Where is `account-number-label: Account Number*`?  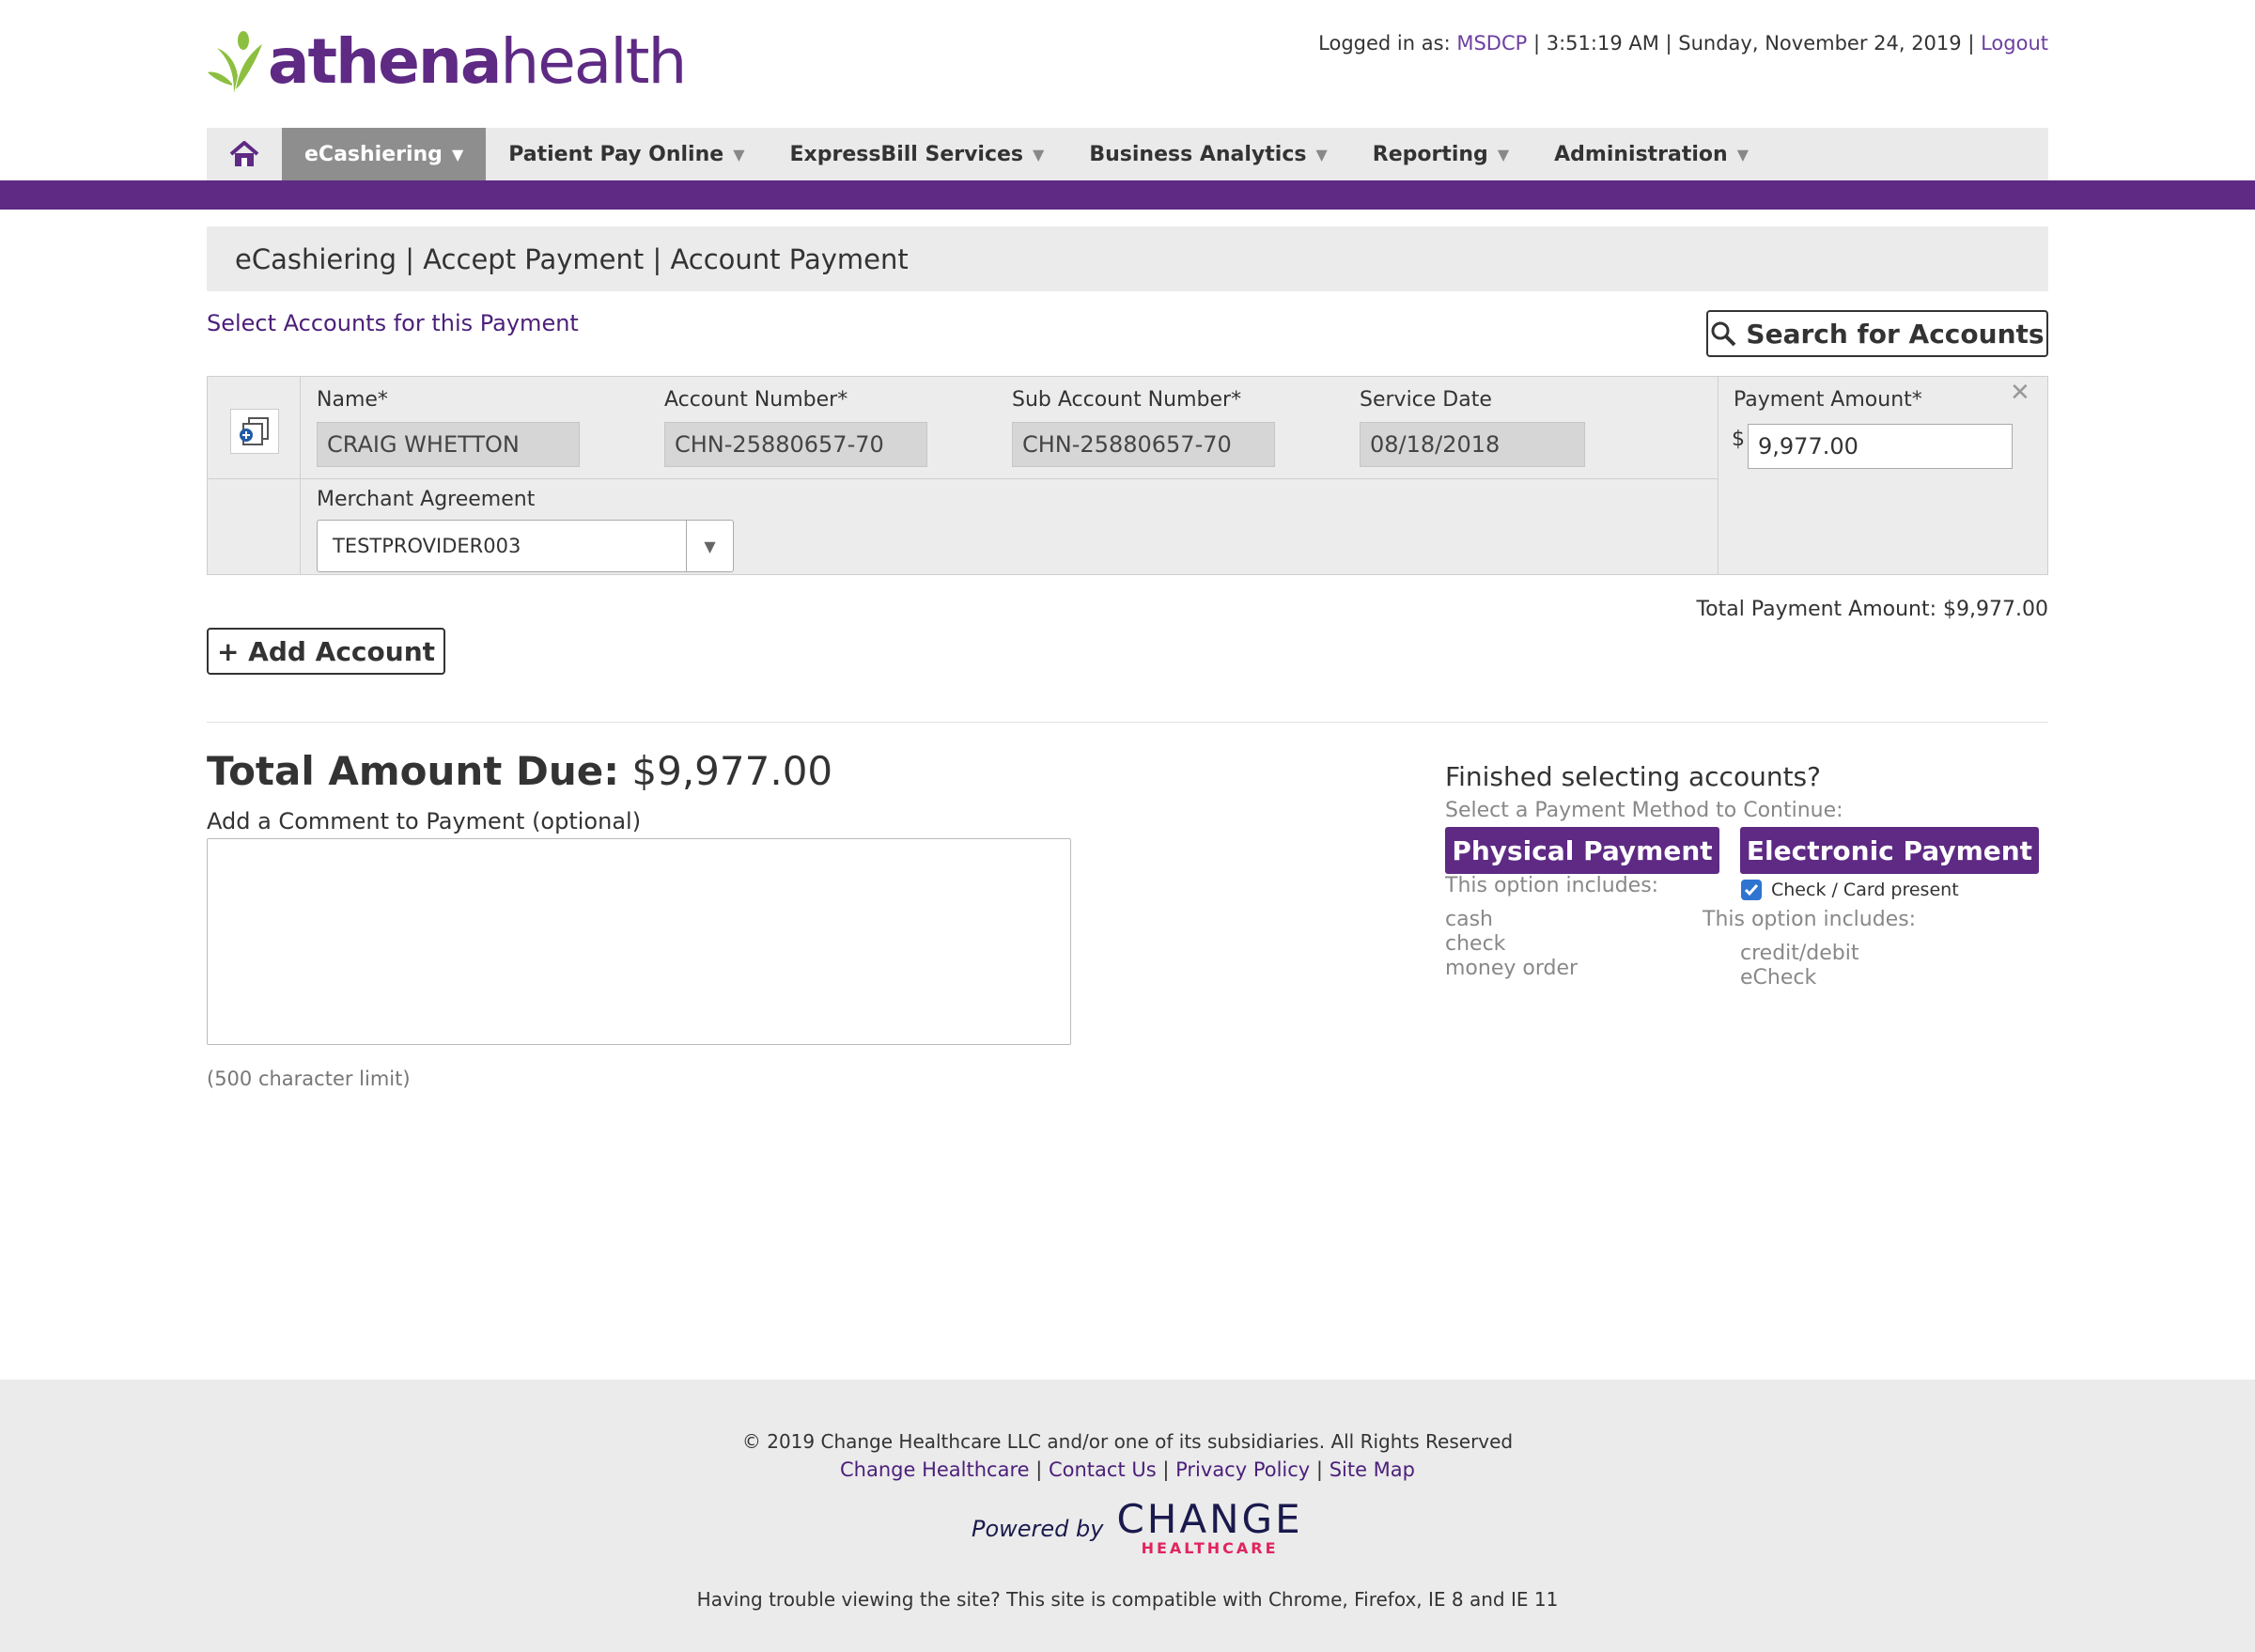
account-number-label: Account Number* is located at coordinates (756, 400).